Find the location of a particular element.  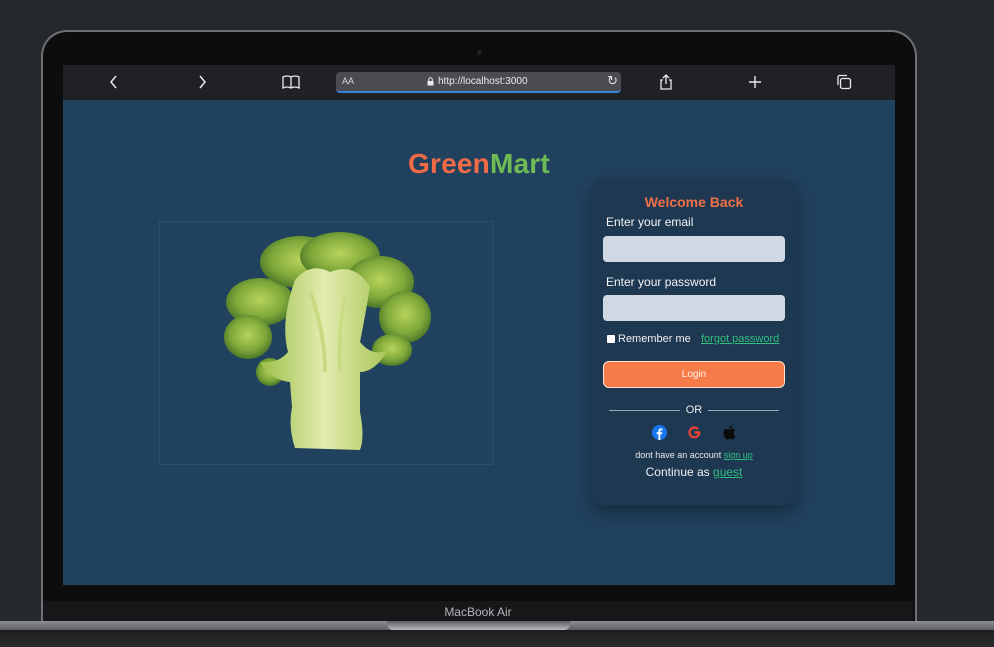

hero-image-frame is located at coordinates (326, 343).